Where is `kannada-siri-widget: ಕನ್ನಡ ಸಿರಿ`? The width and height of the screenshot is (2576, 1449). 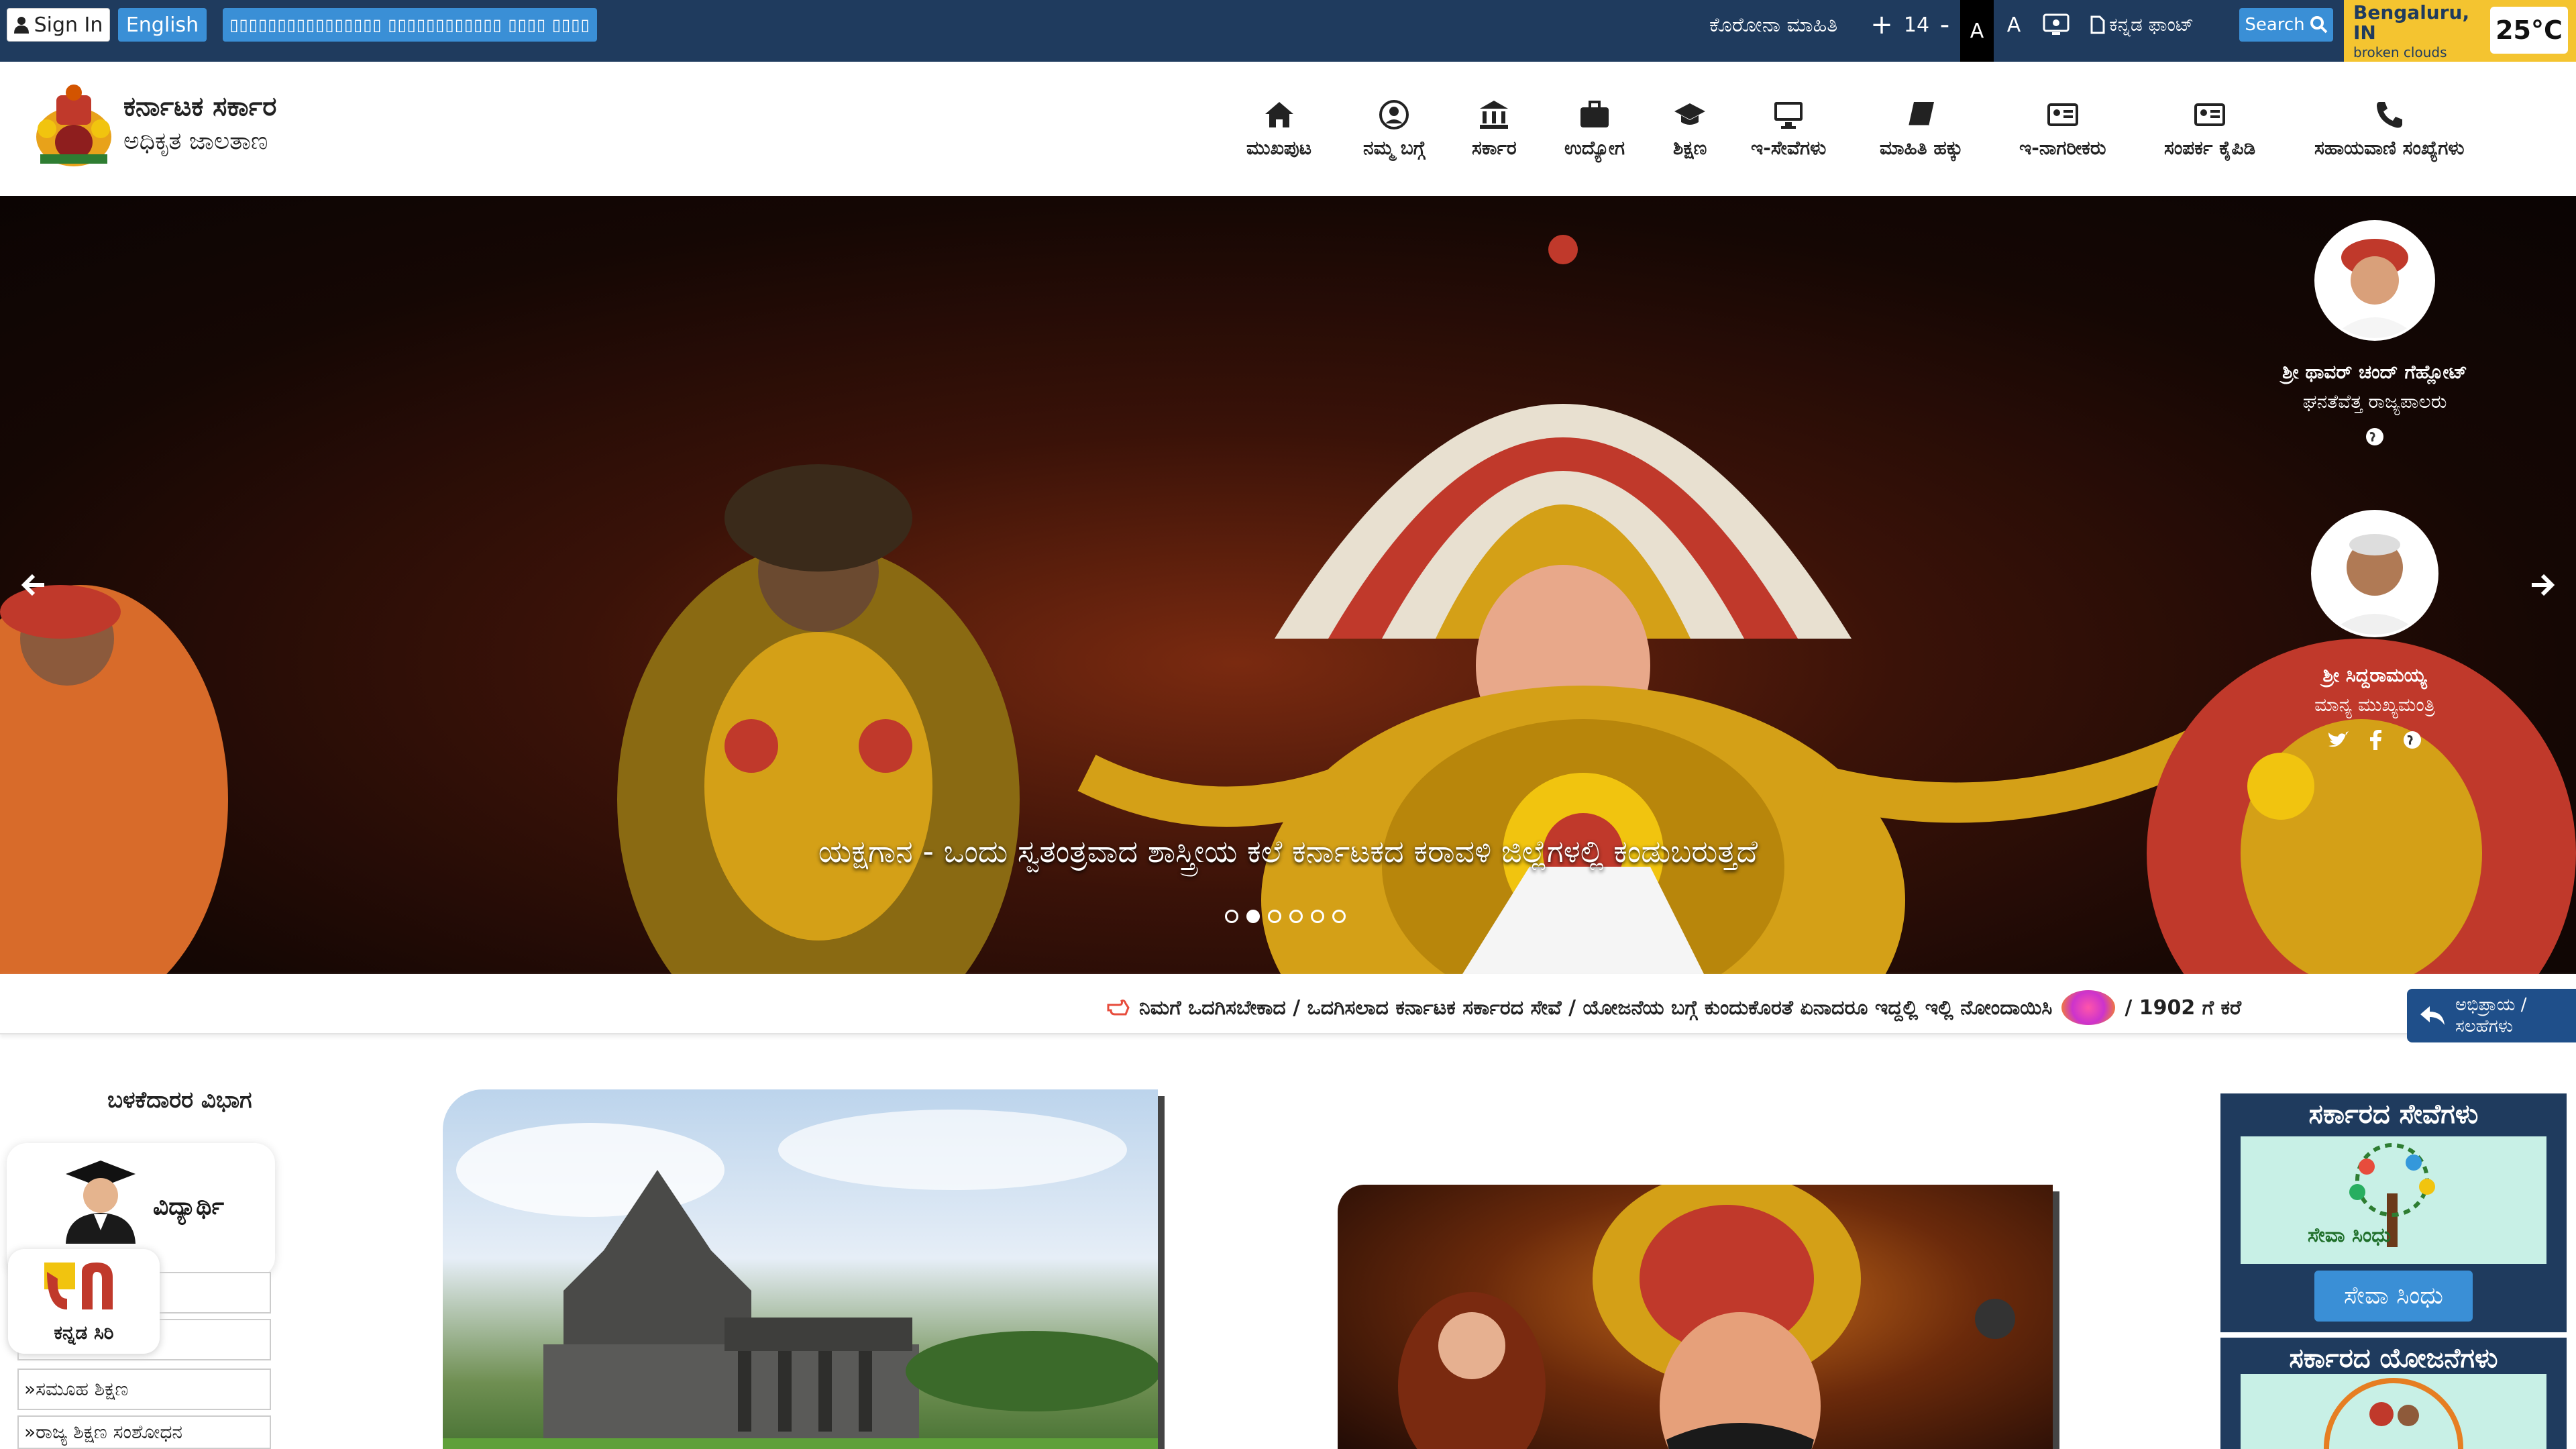 kannada-siri-widget: ಕನ್ನಡ ಸಿರಿ is located at coordinates (84, 1301).